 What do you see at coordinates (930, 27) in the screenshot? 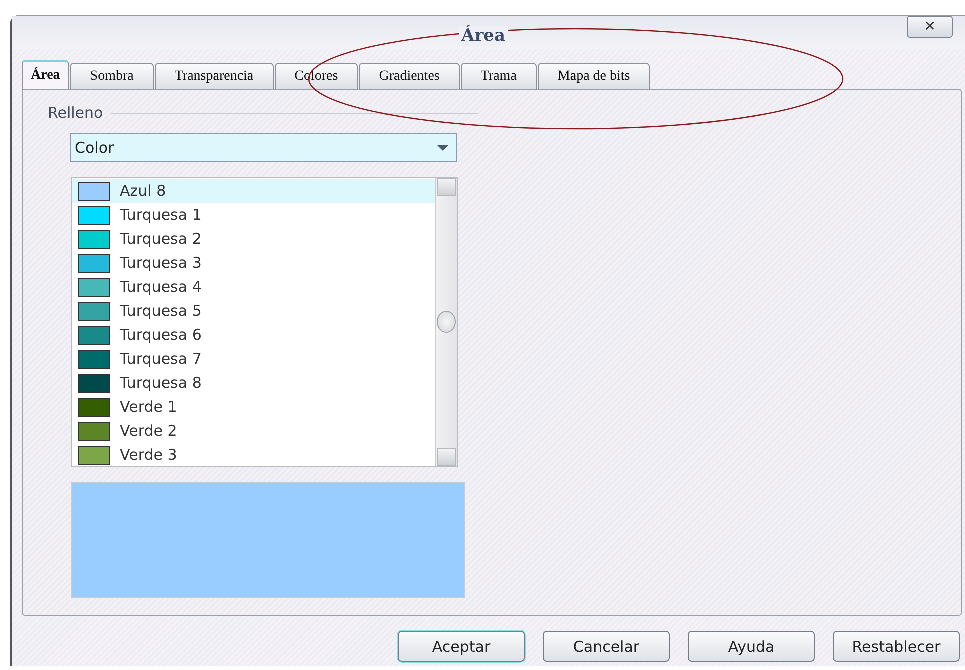
I see `close-button: ✕` at bounding box center [930, 27].